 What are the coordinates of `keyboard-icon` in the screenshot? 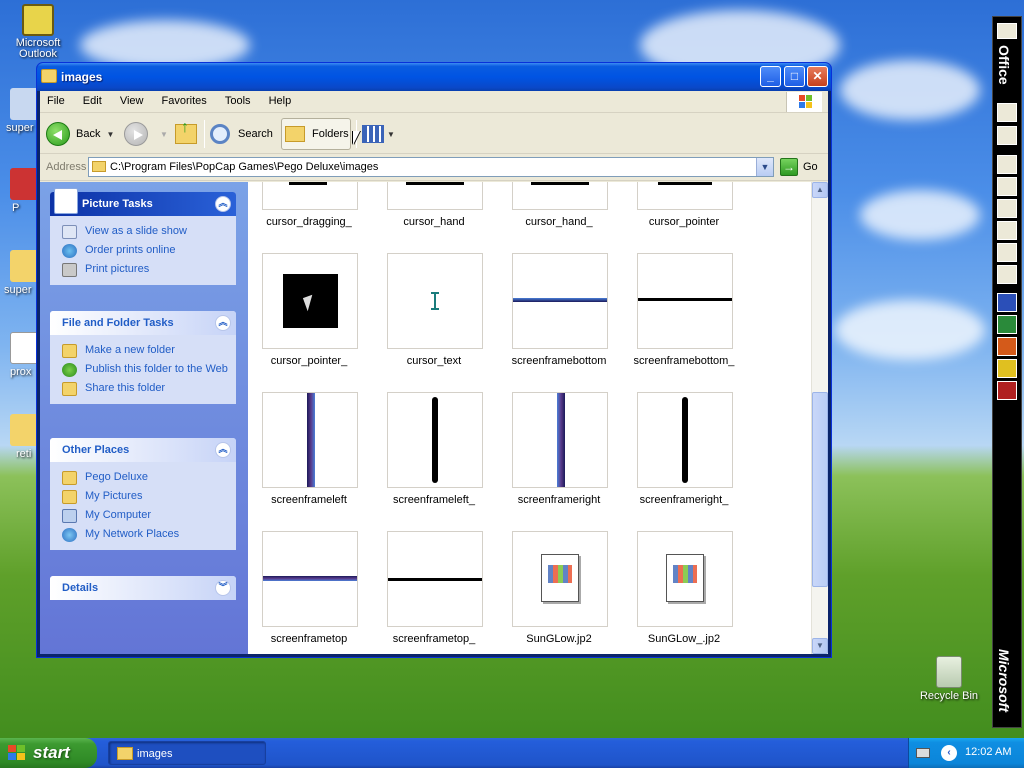 It's located at (923, 753).